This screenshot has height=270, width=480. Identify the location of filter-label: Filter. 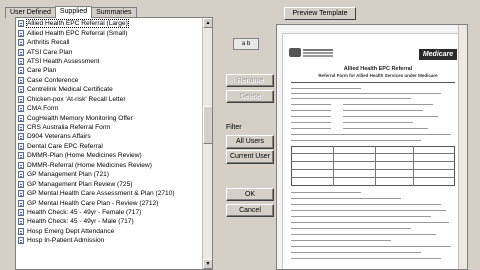
(234, 127).